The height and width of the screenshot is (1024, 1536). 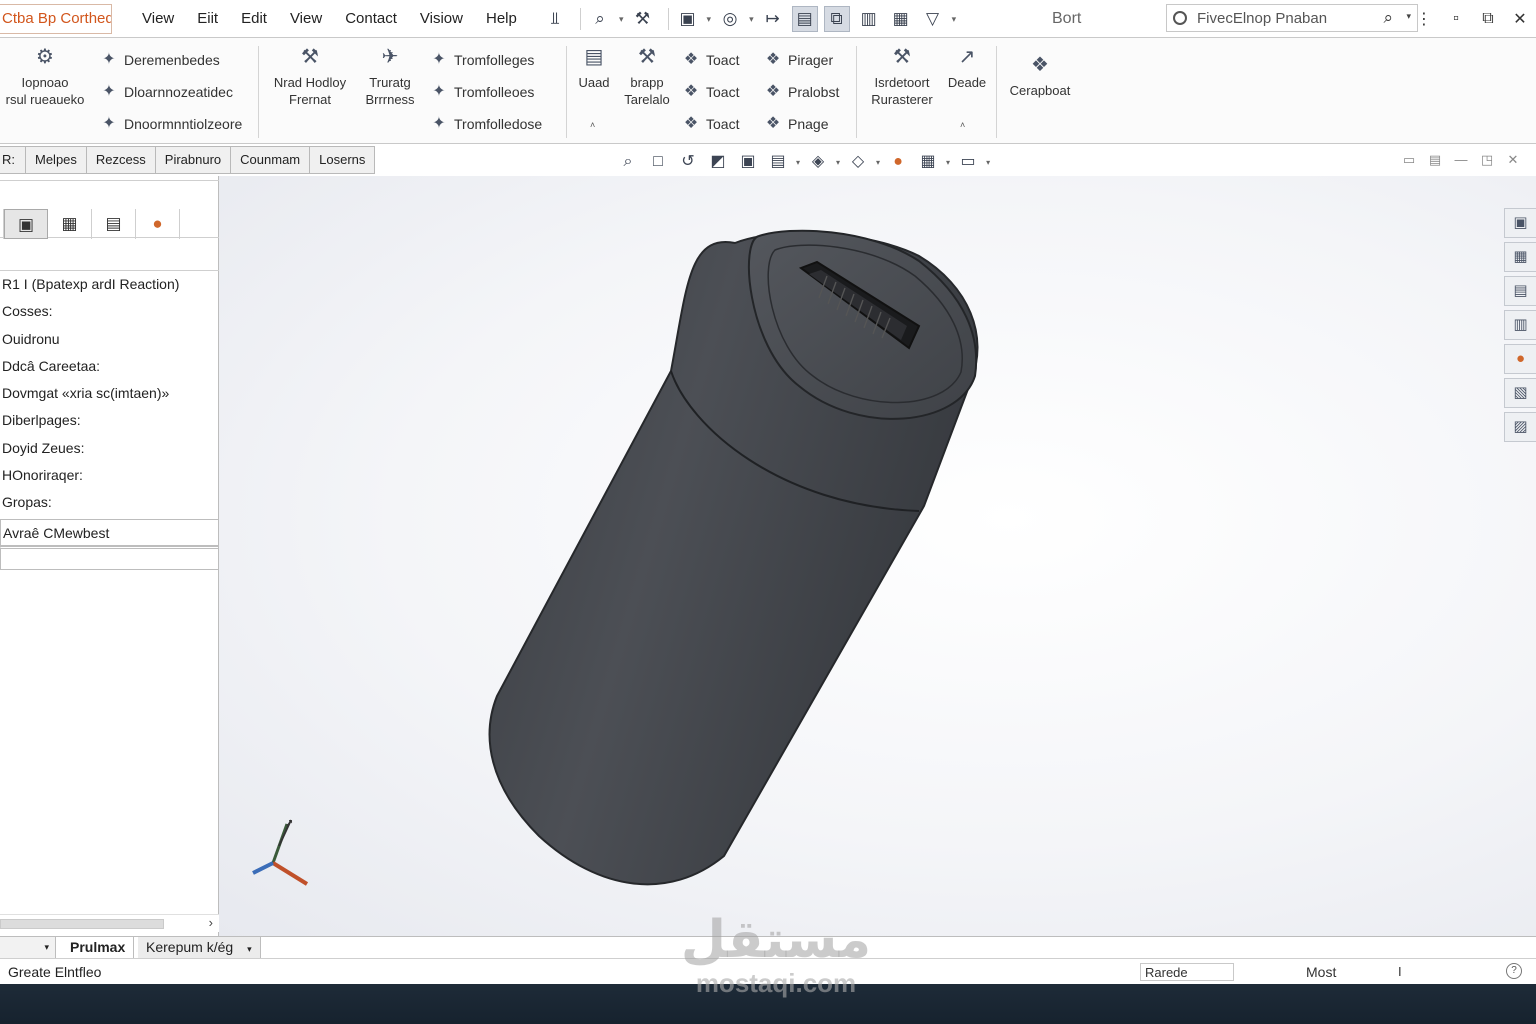 I want to click on trash-icon: ▥, so click(x=869, y=19).